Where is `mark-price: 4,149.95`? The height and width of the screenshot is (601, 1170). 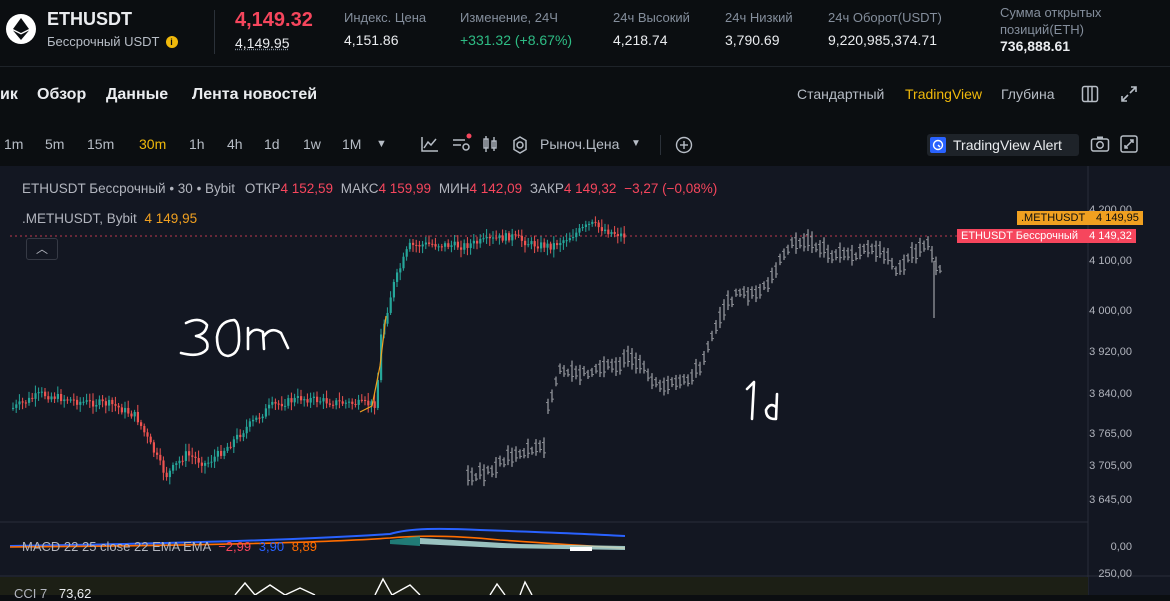 mark-price: 4,149.95 is located at coordinates (262, 43).